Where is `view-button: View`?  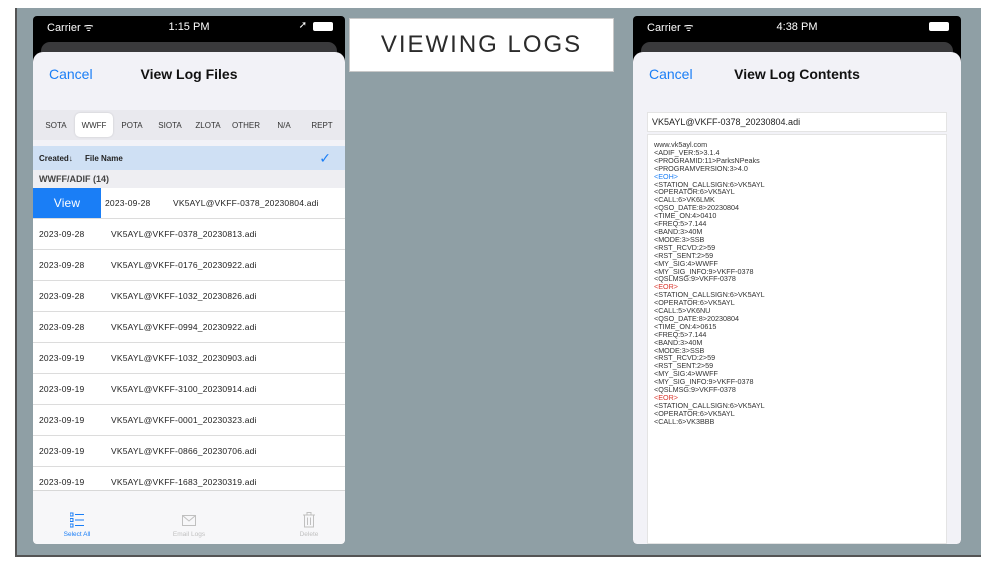
view-button: View is located at coordinates (67, 203).